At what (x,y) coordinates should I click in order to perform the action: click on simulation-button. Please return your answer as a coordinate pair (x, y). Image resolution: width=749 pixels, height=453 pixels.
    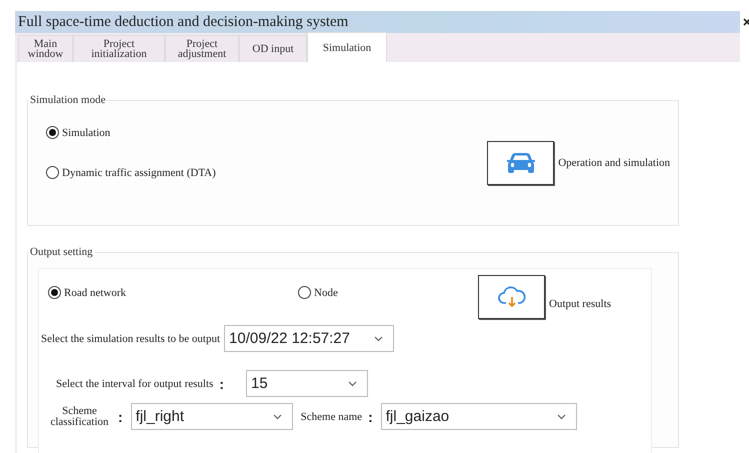
    Looking at the image, I should click on (520, 163).